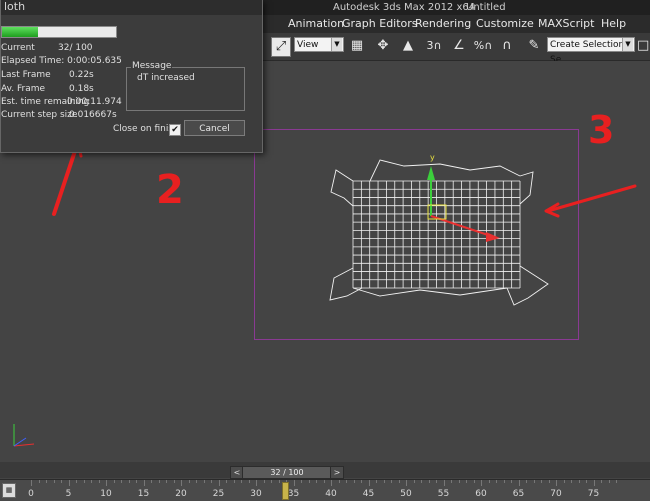 This screenshot has width=650, height=501. What do you see at coordinates (408, 46) in the screenshot?
I see `keyboard-shortcut-toggle-icon: ▲` at bounding box center [408, 46].